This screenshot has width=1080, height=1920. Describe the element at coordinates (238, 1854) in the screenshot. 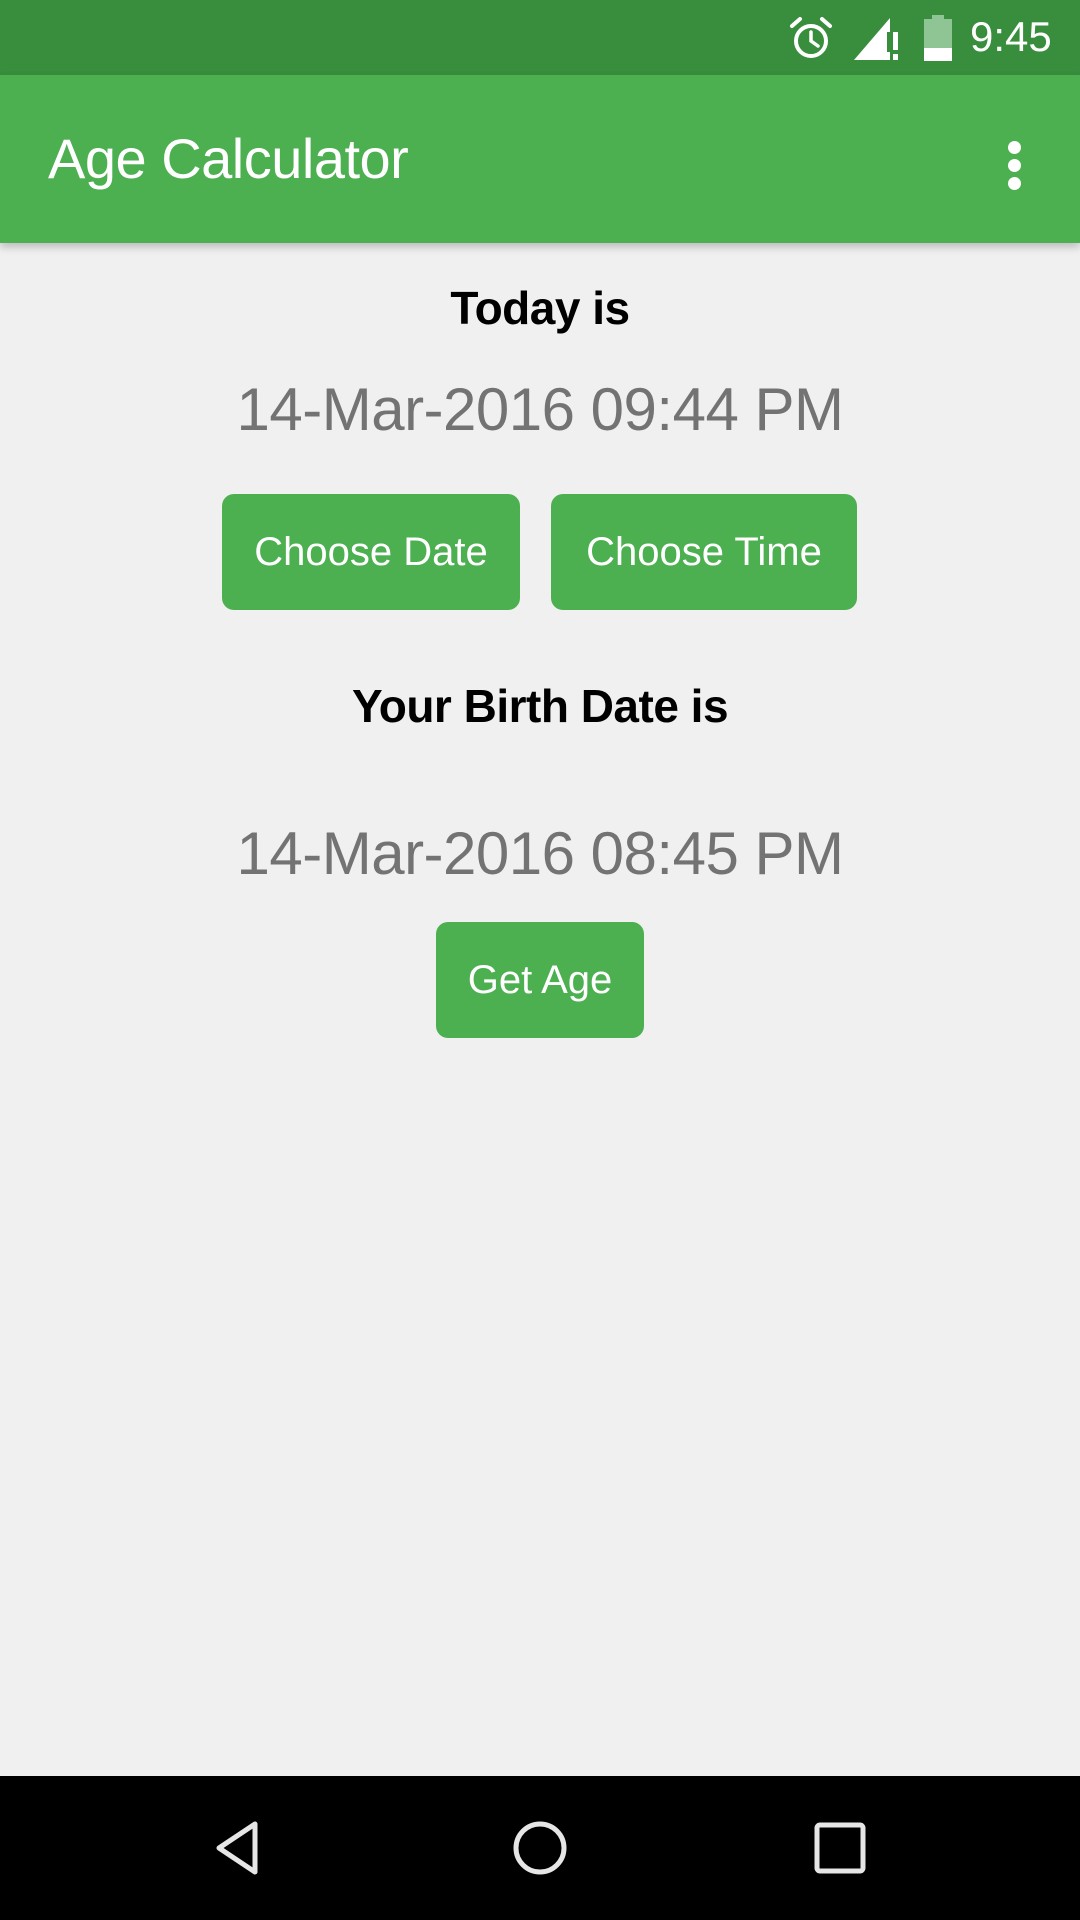

I see `back-icon` at that location.